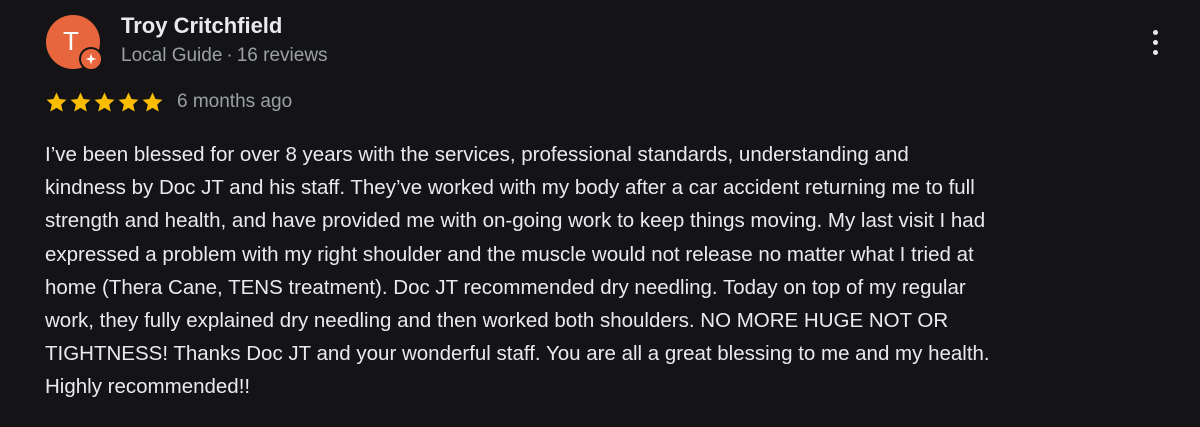 Image resolution: width=1200 pixels, height=427 pixels. Describe the element at coordinates (201, 26) in the screenshot. I see `reviewer-name: Troy Critchfield` at that location.